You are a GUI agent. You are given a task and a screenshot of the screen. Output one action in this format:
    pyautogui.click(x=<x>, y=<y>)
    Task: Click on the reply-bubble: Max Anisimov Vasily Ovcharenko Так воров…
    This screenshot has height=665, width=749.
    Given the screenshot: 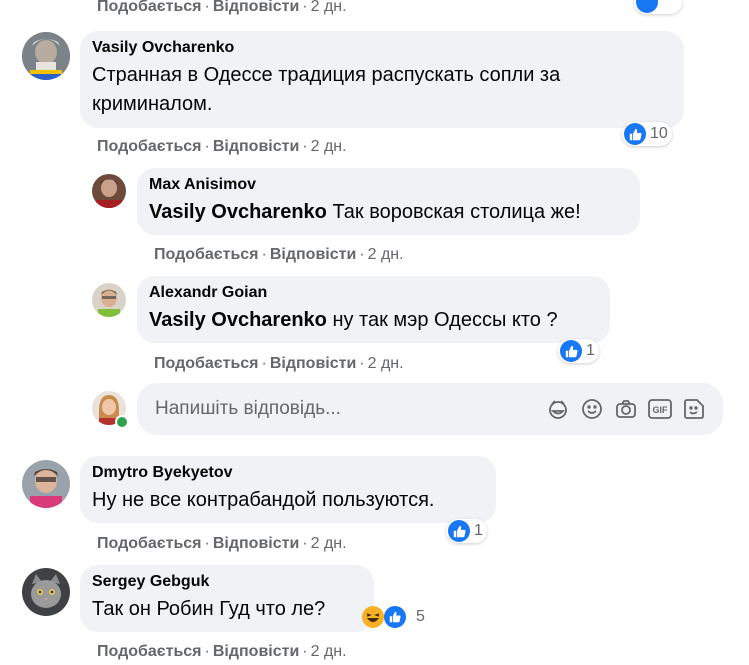 What is the action you would take?
    pyautogui.click(x=388, y=201)
    